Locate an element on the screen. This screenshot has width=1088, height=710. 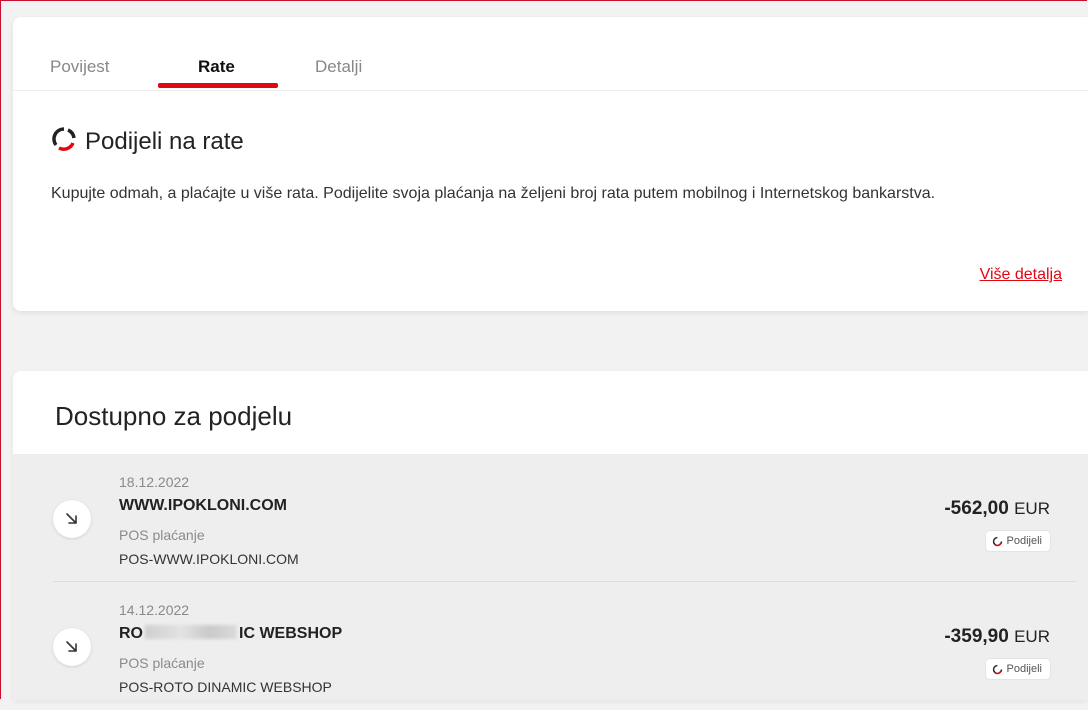
transaction-reference: POS-ROTO DINAMIC WEBSHOP is located at coordinates (225, 687).